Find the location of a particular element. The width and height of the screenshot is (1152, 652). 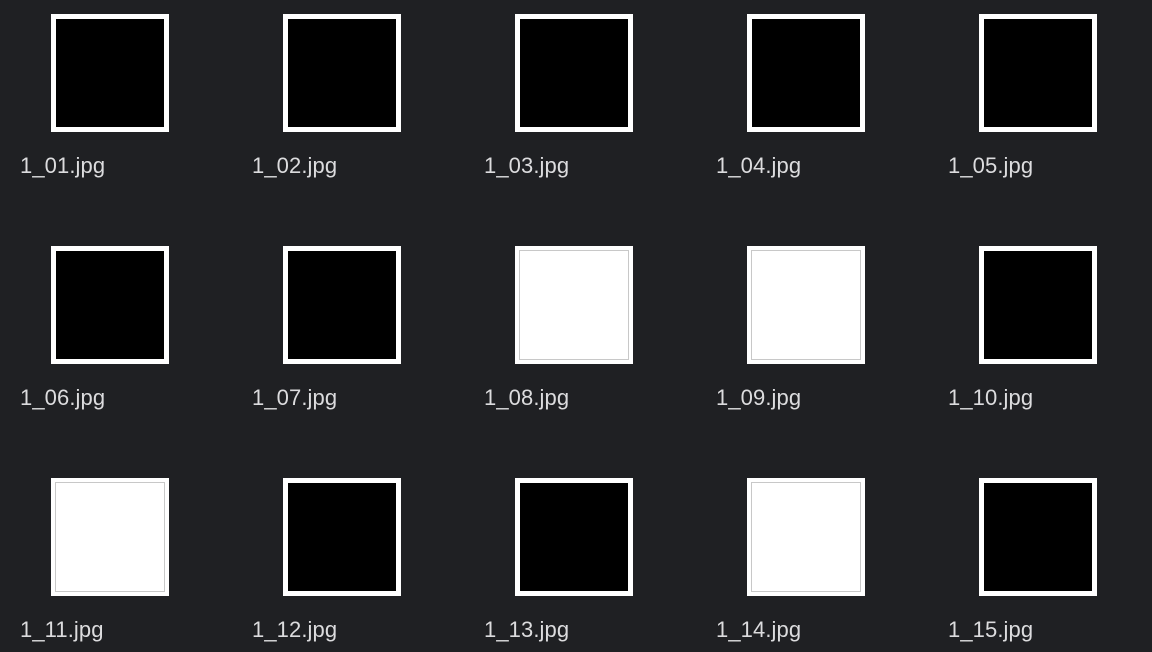

file-name: 1_09.jpg is located at coordinates (758, 398).